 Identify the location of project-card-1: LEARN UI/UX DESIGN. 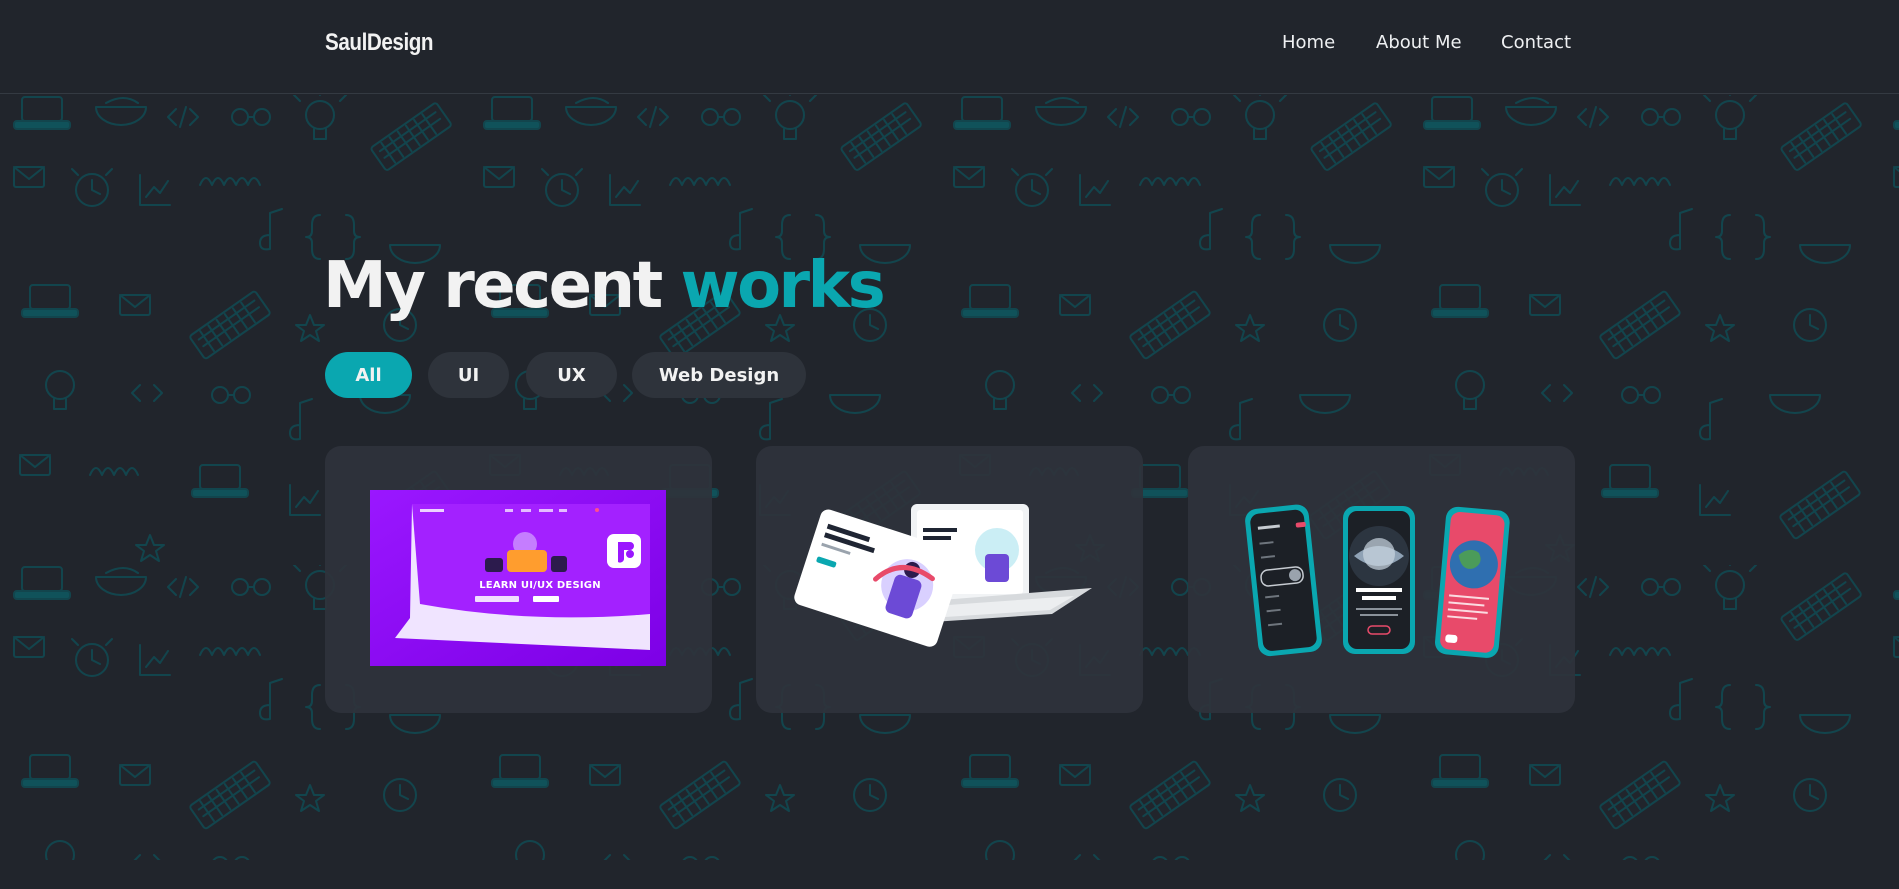
(518, 579).